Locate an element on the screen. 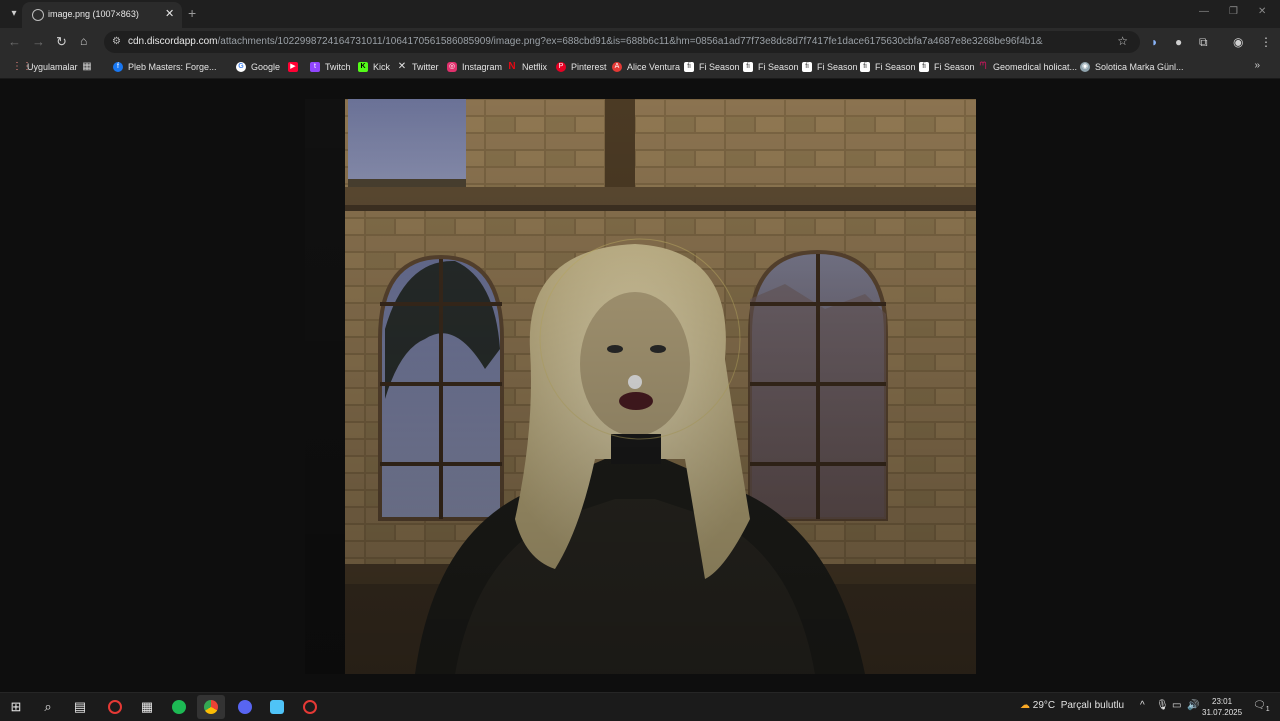 The image size is (1280, 721). tab-close-icon: ✕ is located at coordinates (169, 13).